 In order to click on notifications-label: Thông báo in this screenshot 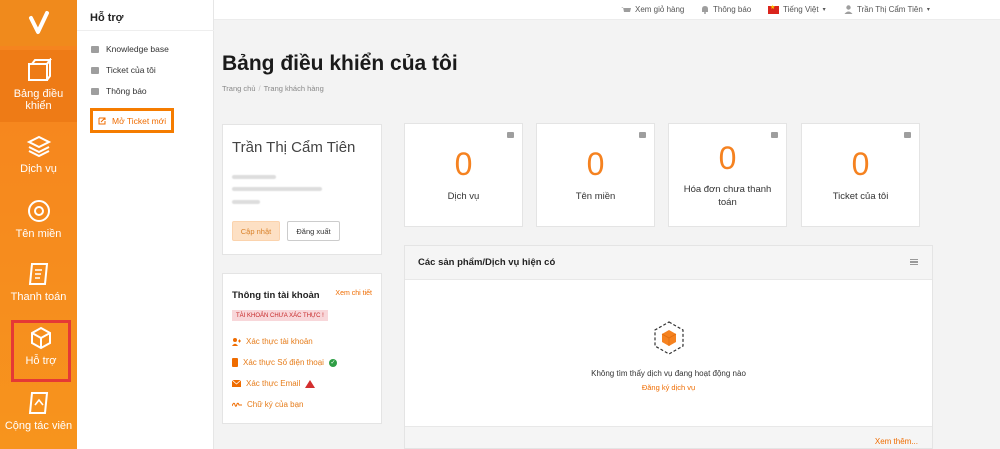, I will do `click(732, 9)`.